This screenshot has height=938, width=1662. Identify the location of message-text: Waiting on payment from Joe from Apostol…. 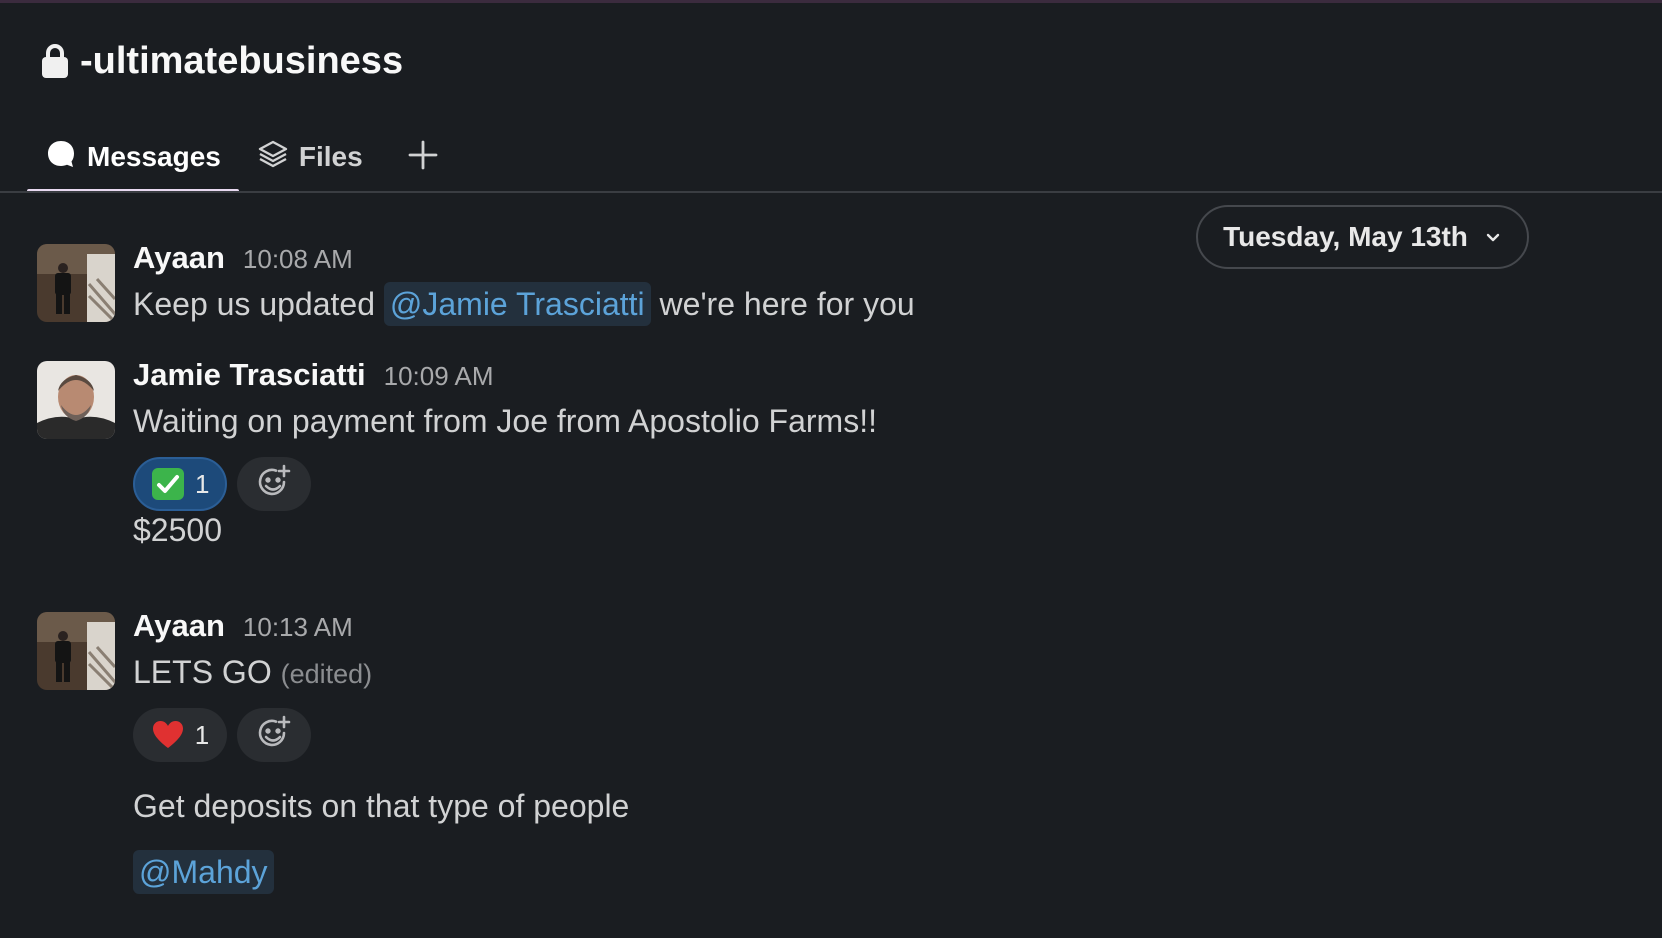
(505, 421).